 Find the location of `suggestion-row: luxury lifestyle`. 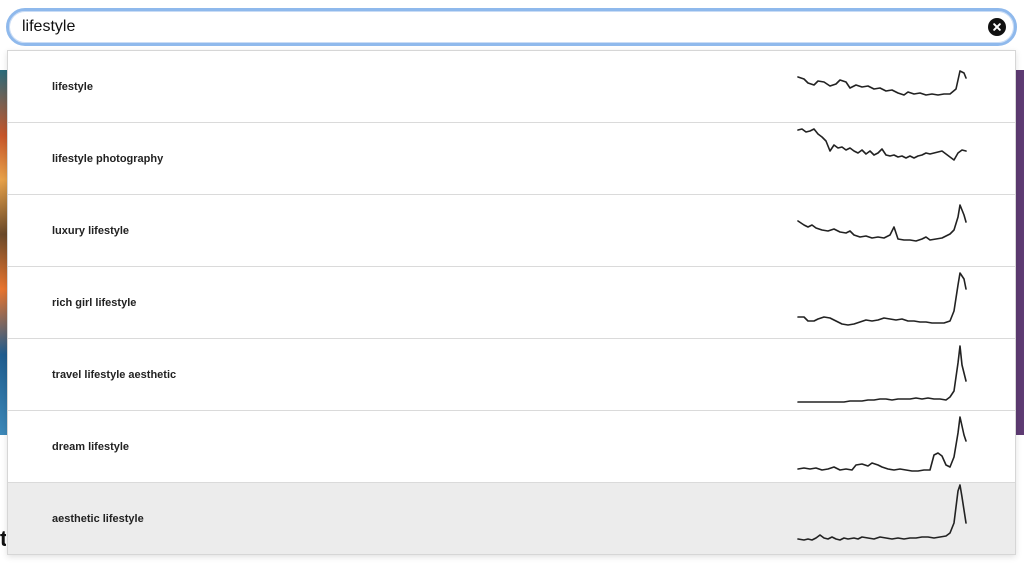

suggestion-row: luxury lifestyle is located at coordinates (511, 231).